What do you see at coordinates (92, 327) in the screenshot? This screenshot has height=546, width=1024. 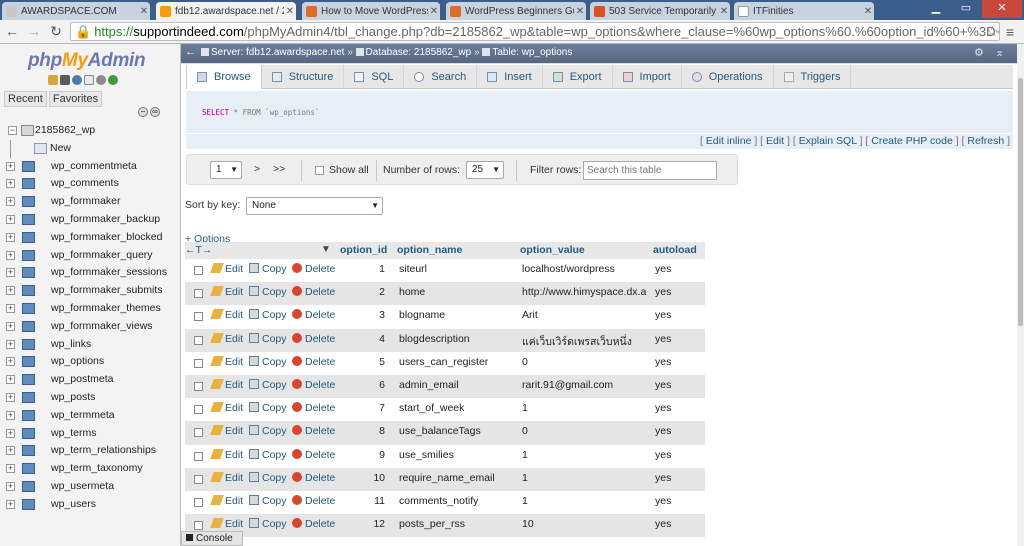 I see `tree-table-item: + wp_formmaker_views` at bounding box center [92, 327].